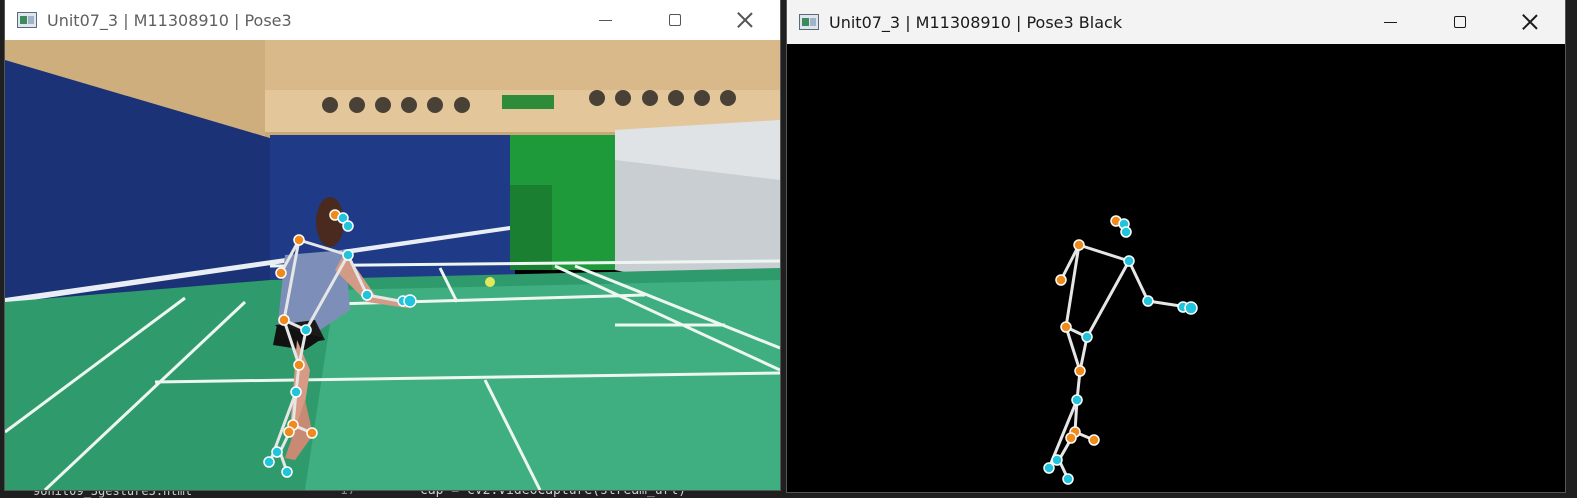 Image resolution: width=1577 pixels, height=498 pixels. Describe the element at coordinates (169, 20) in the screenshot. I see `window-title: Unit07_3 | M11308910 | Pose3` at that location.